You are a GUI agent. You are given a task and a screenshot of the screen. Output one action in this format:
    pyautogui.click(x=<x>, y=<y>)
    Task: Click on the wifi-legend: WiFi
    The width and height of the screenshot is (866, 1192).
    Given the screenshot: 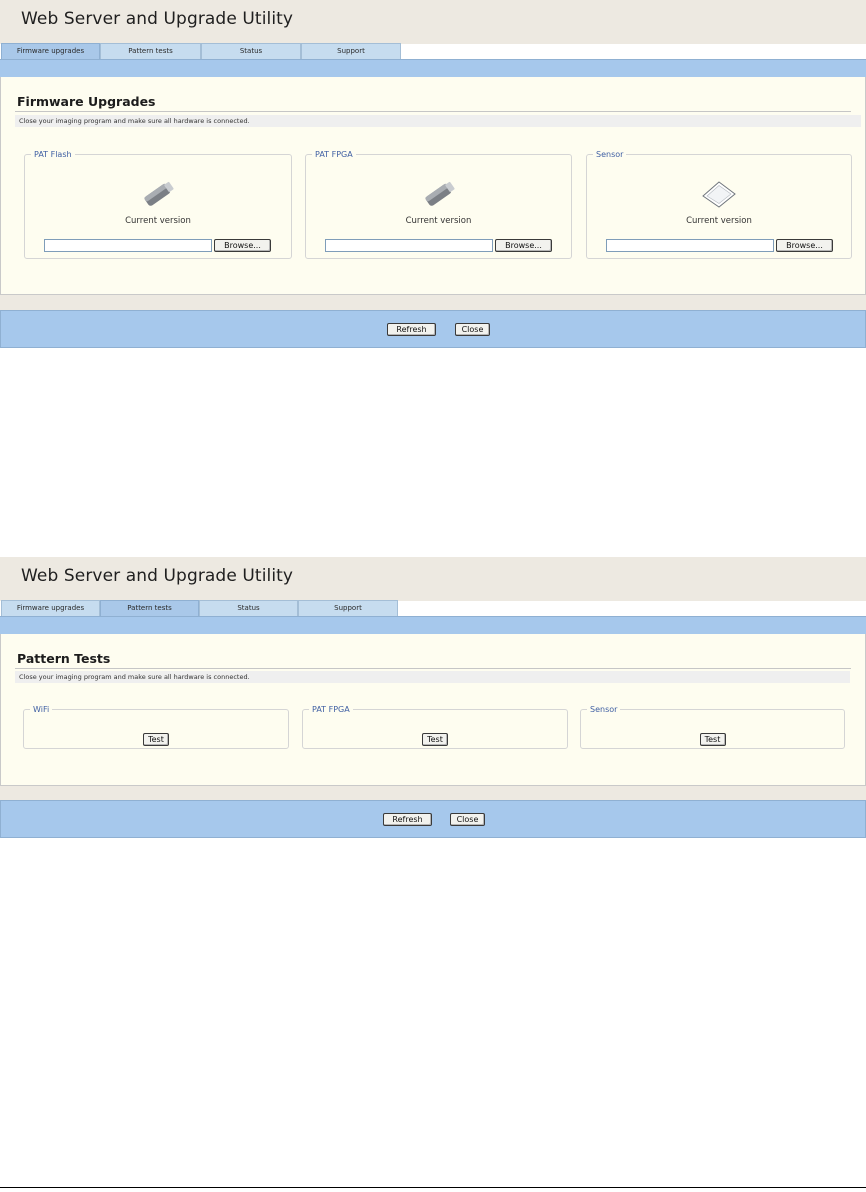 What is the action you would take?
    pyautogui.click(x=41, y=709)
    